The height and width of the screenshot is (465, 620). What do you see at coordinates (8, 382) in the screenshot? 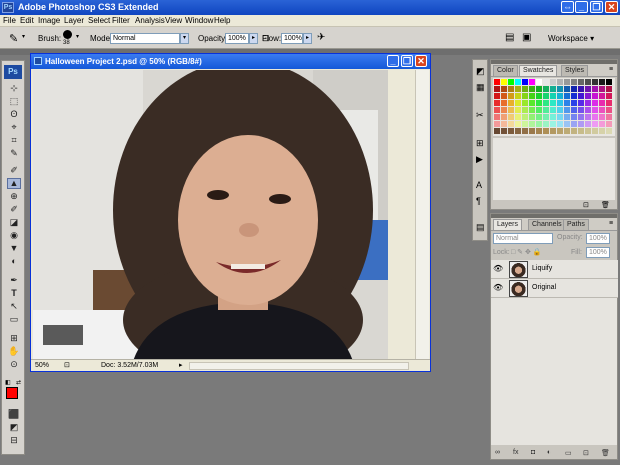
I see `default-colors-icon: ◧` at bounding box center [8, 382].